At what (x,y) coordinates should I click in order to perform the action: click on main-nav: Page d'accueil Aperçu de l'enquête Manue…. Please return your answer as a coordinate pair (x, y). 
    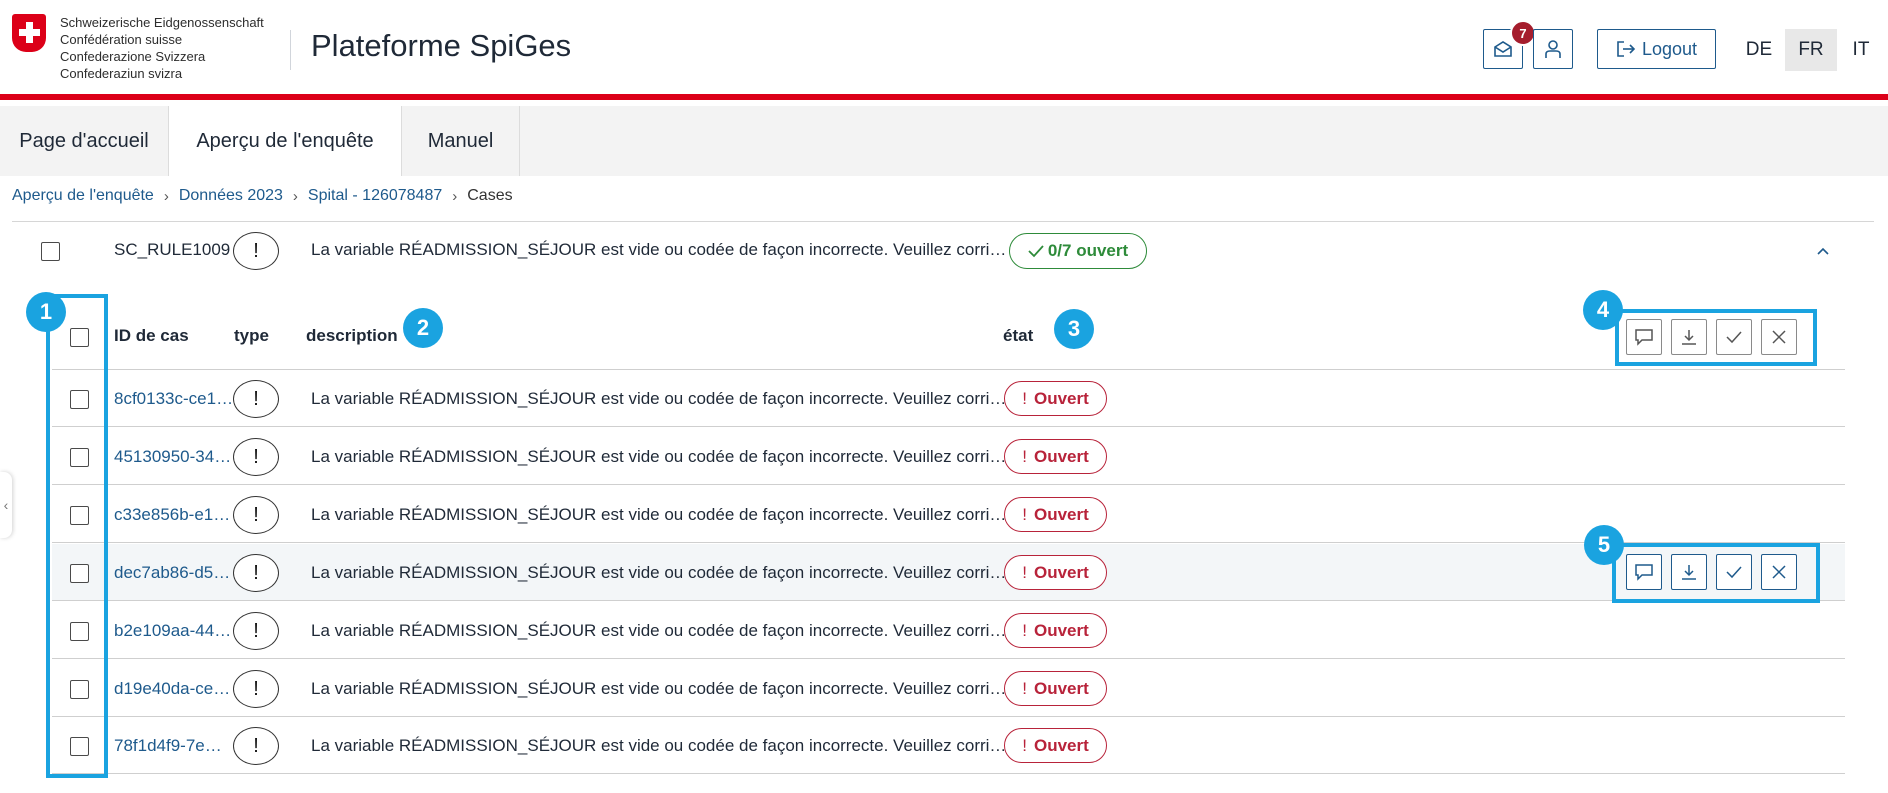
    Looking at the image, I should click on (944, 141).